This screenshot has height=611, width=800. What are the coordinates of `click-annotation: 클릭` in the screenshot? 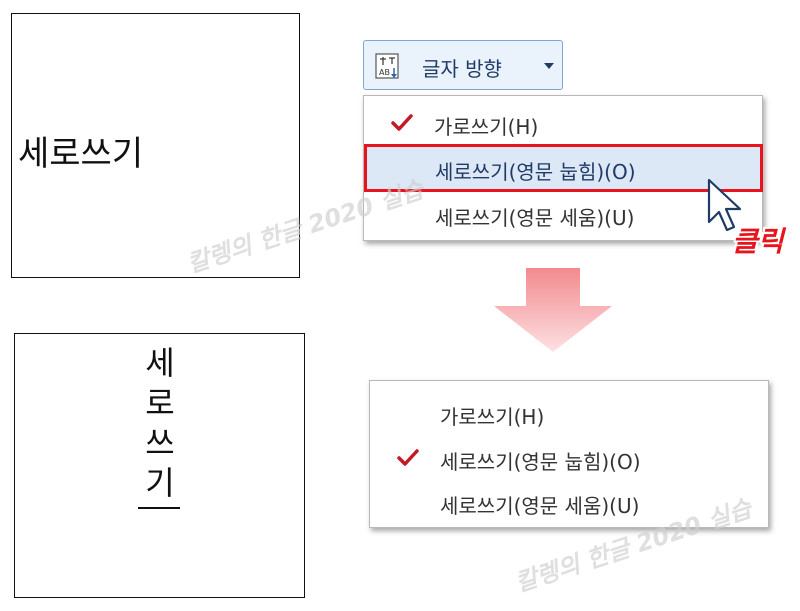 It's located at (758, 241).